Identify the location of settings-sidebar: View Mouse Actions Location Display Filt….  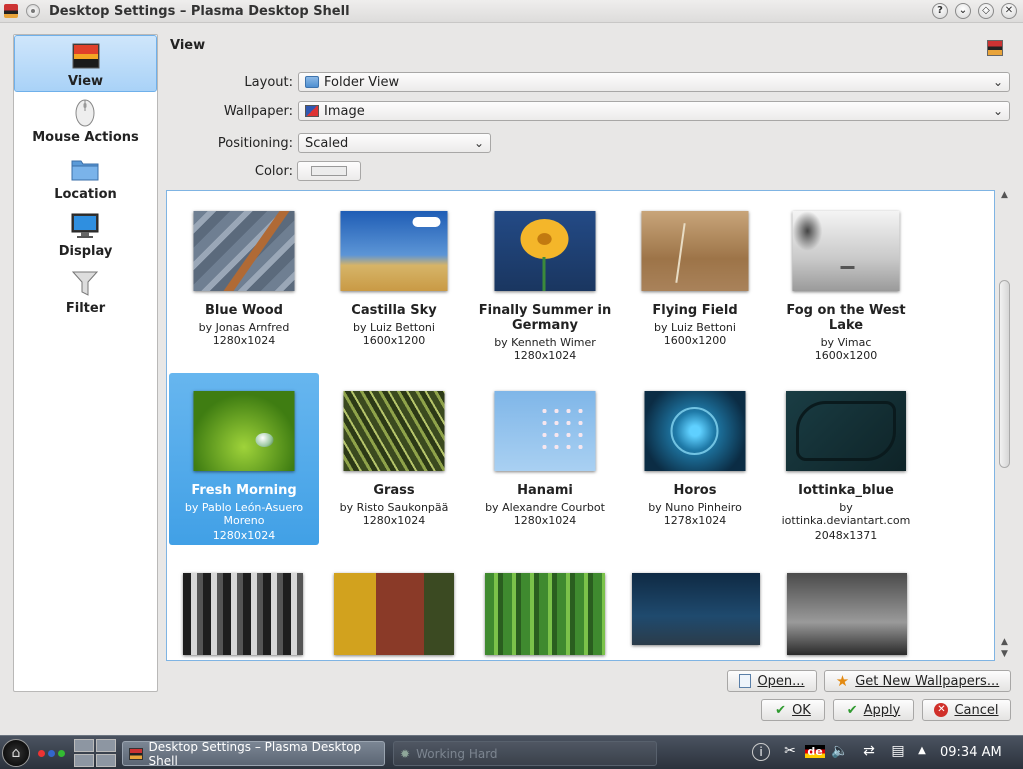
(85, 363).